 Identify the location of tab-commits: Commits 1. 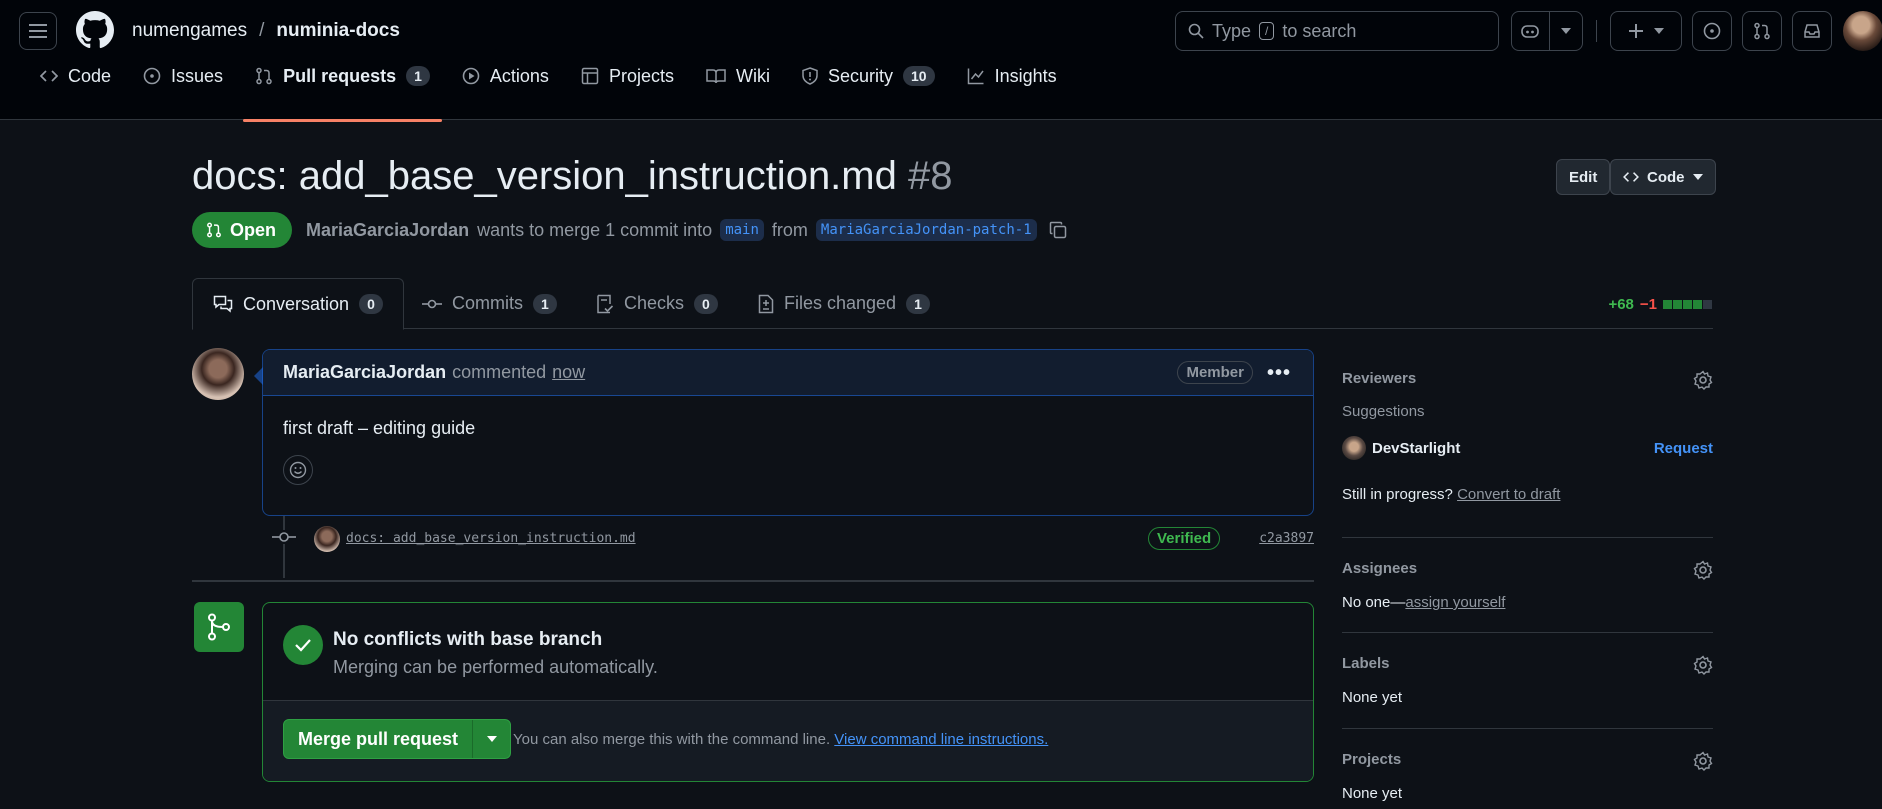
(489, 303).